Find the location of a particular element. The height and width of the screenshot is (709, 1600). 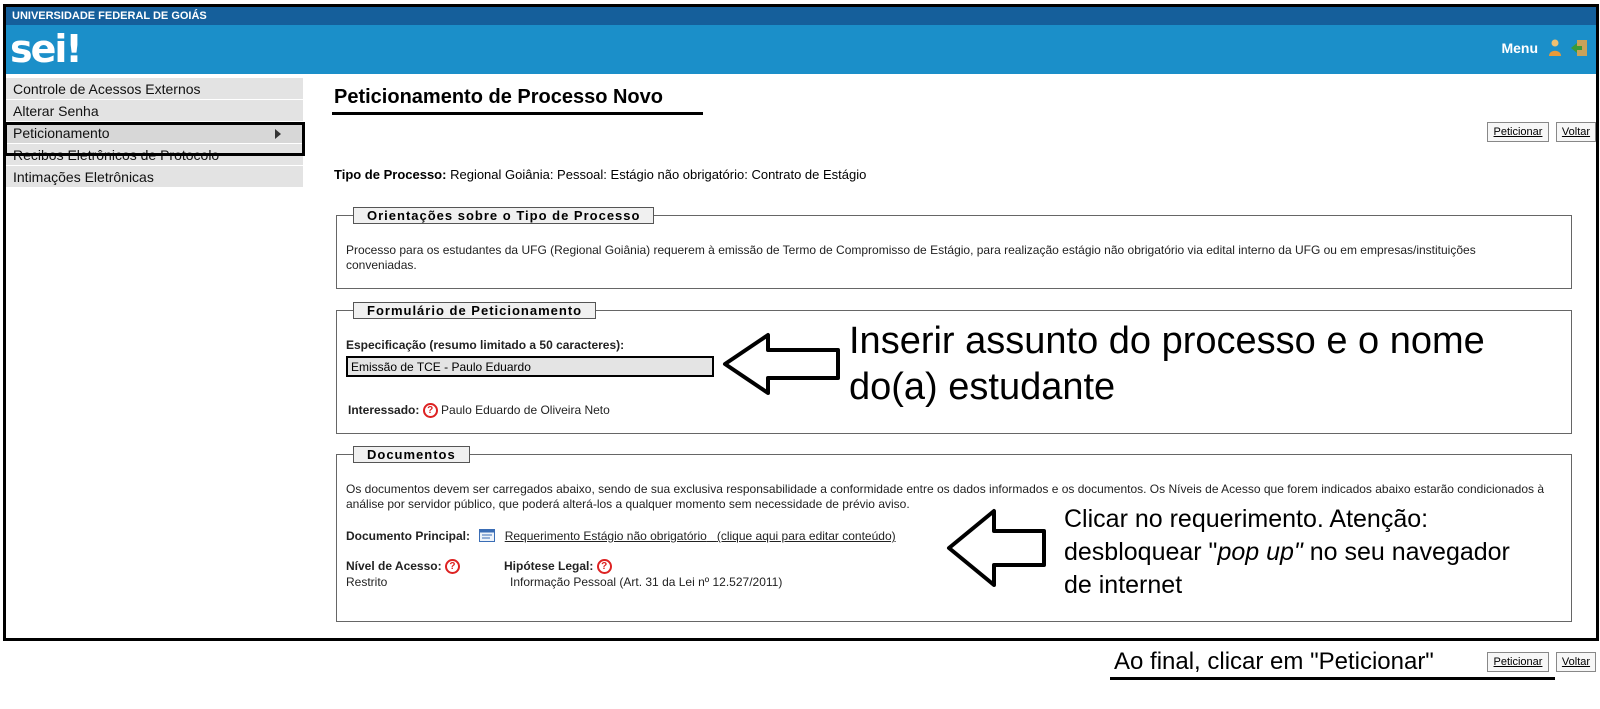

university-name: UNIVERSIDADE FEDERAL DE GOIÁS is located at coordinates (109, 16).